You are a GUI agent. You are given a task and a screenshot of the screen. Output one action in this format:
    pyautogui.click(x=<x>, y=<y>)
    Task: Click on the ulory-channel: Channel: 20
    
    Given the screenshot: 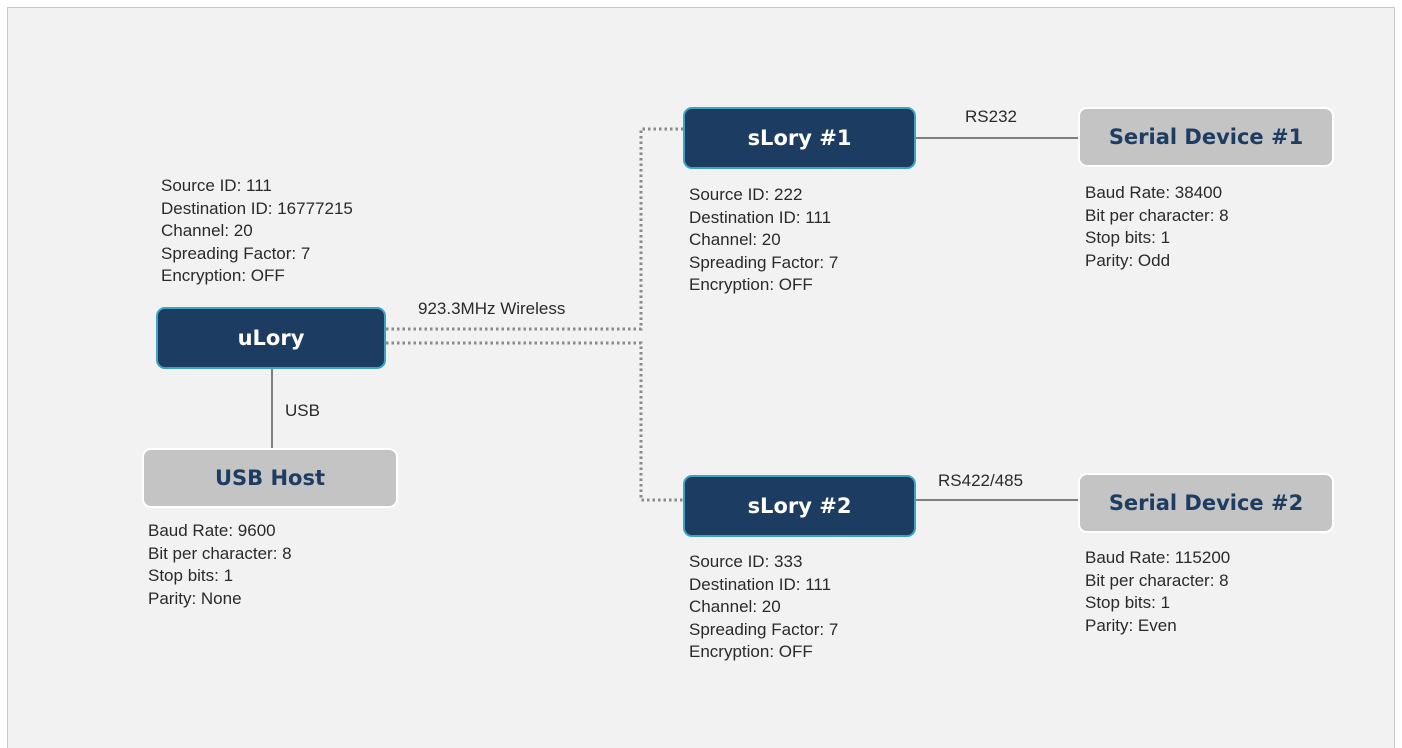 What is the action you would take?
    pyautogui.click(x=207, y=230)
    